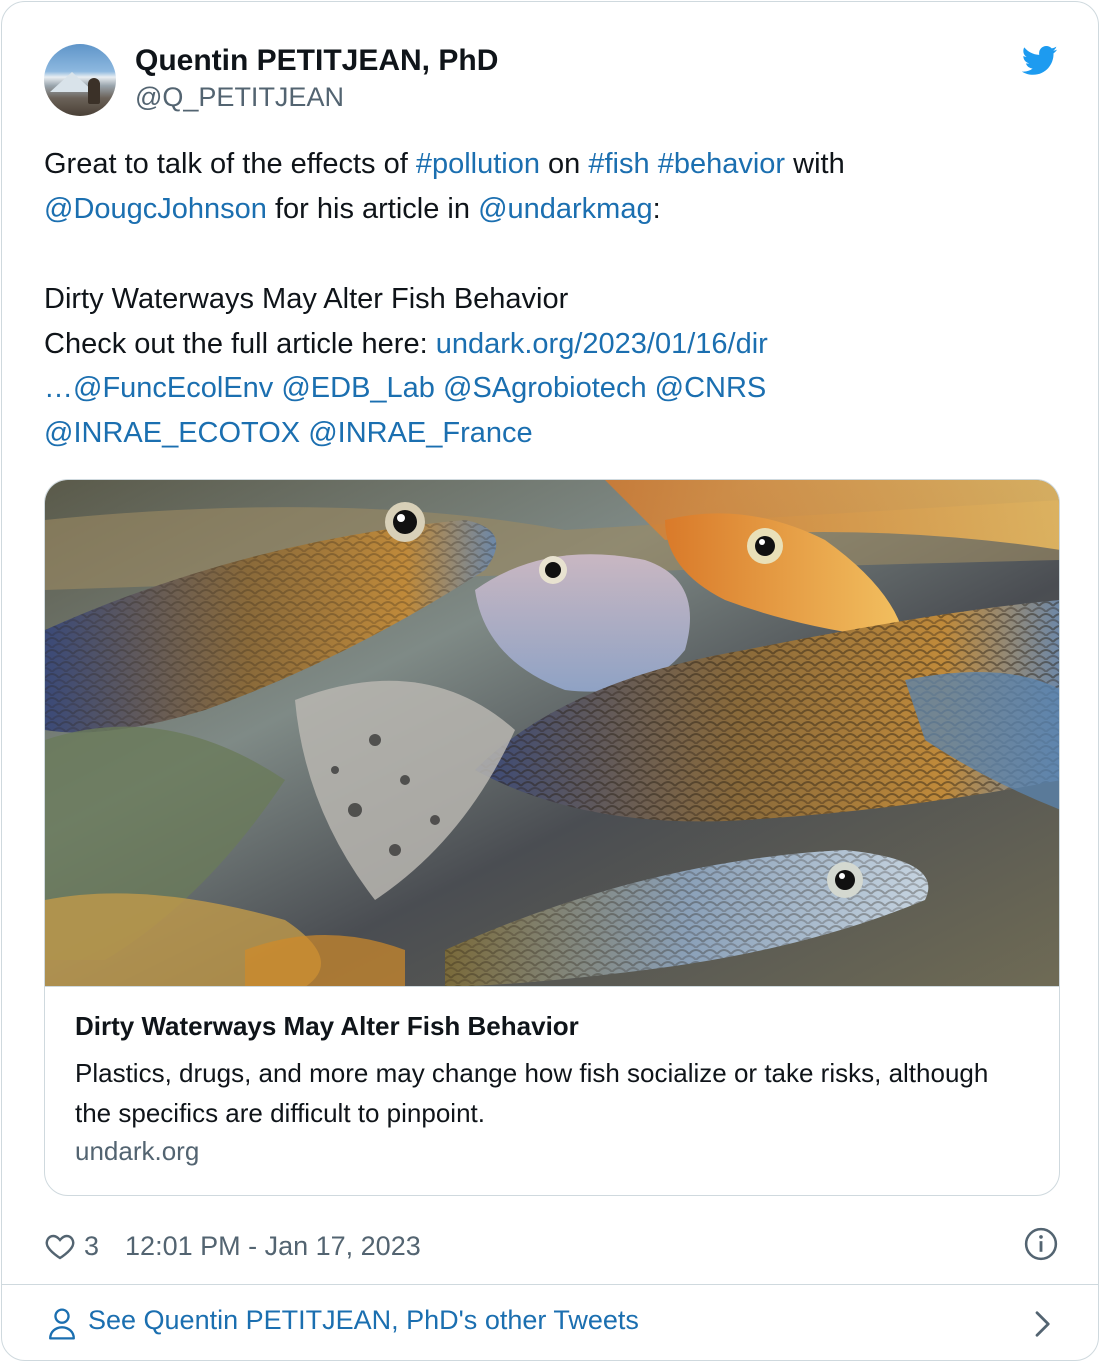  What do you see at coordinates (62, 1324) in the screenshot?
I see `person-icon` at bounding box center [62, 1324].